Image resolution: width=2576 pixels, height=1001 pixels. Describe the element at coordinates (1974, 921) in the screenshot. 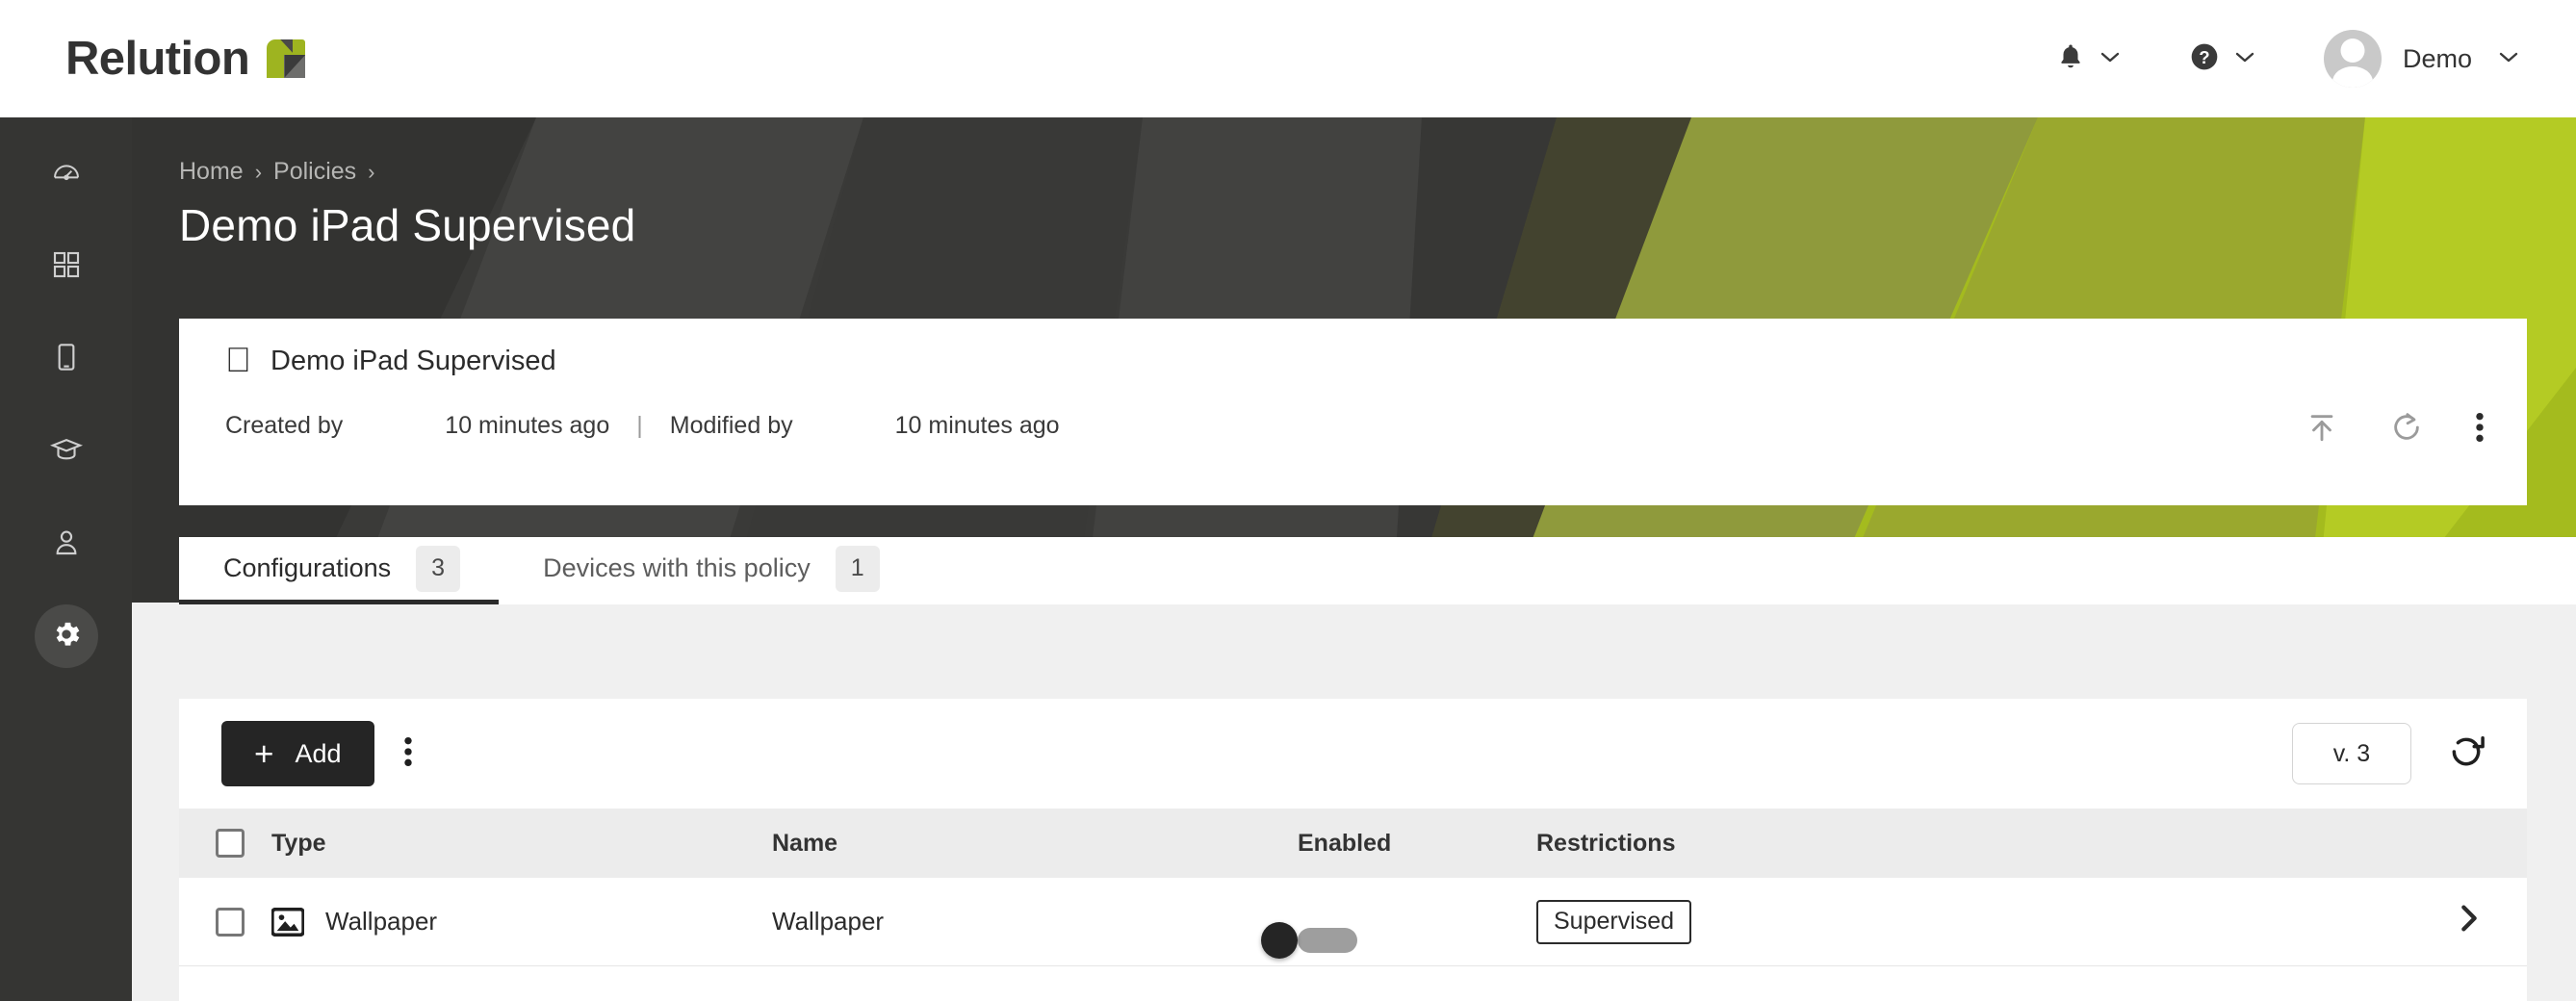

I see `row-restrictions-cell: Supervised` at that location.